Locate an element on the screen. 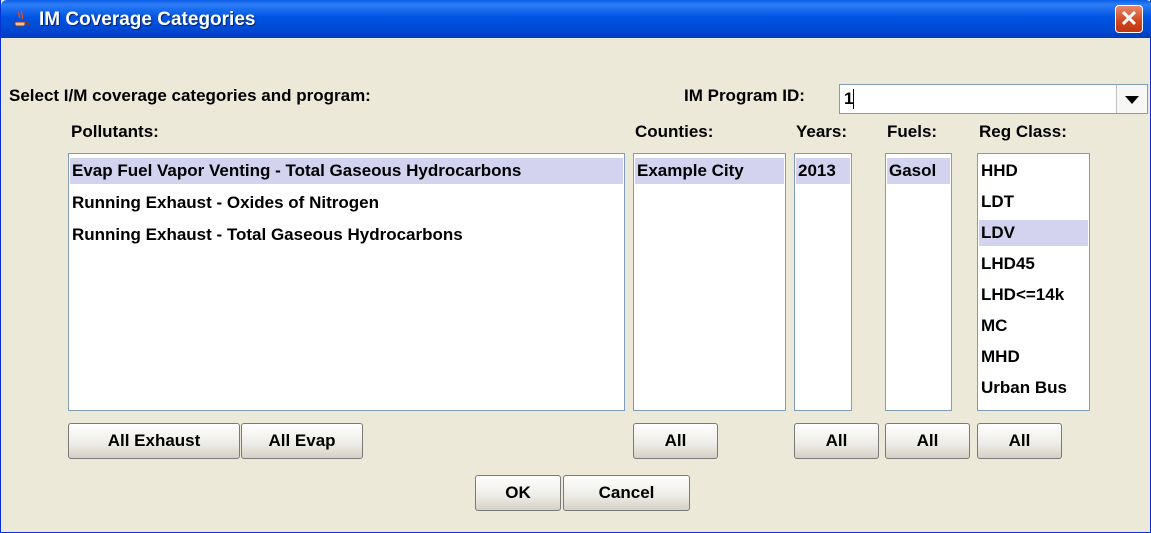  ok-button: OK is located at coordinates (518, 493).